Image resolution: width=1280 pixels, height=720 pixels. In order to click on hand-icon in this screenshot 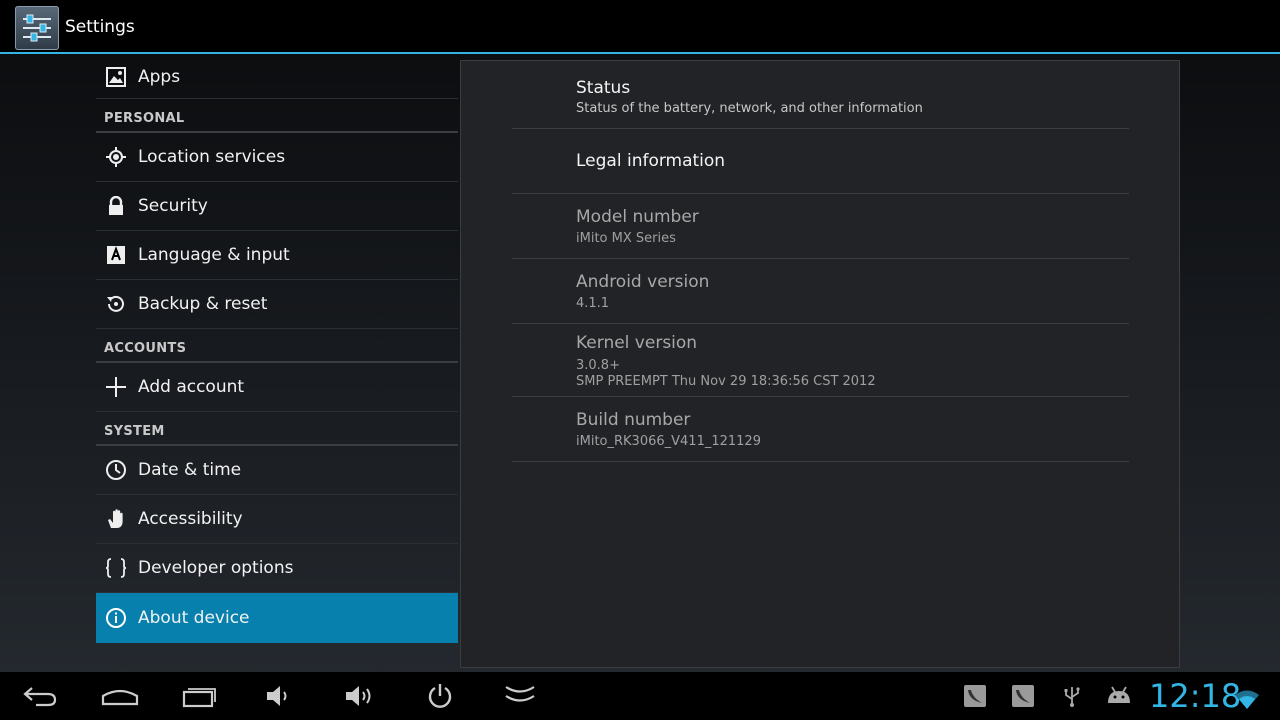, I will do `click(116, 519)`.